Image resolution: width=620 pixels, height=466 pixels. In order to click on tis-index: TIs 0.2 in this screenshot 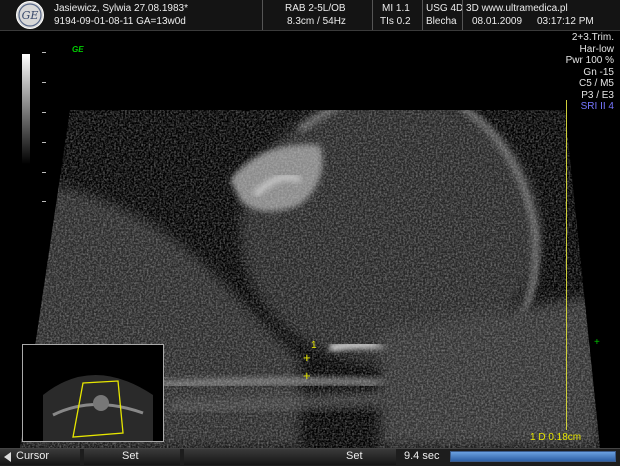, I will do `click(395, 21)`.